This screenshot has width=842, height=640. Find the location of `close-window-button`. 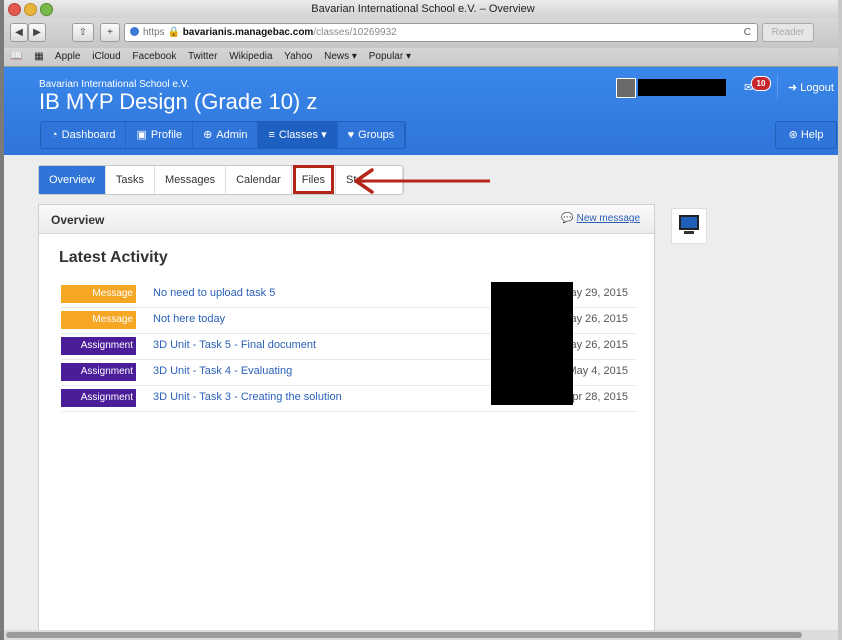

close-window-button is located at coordinates (14, 9).